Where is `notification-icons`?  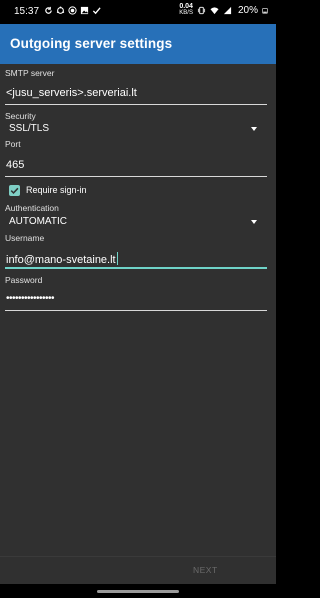
notification-icons is located at coordinates (72, 10).